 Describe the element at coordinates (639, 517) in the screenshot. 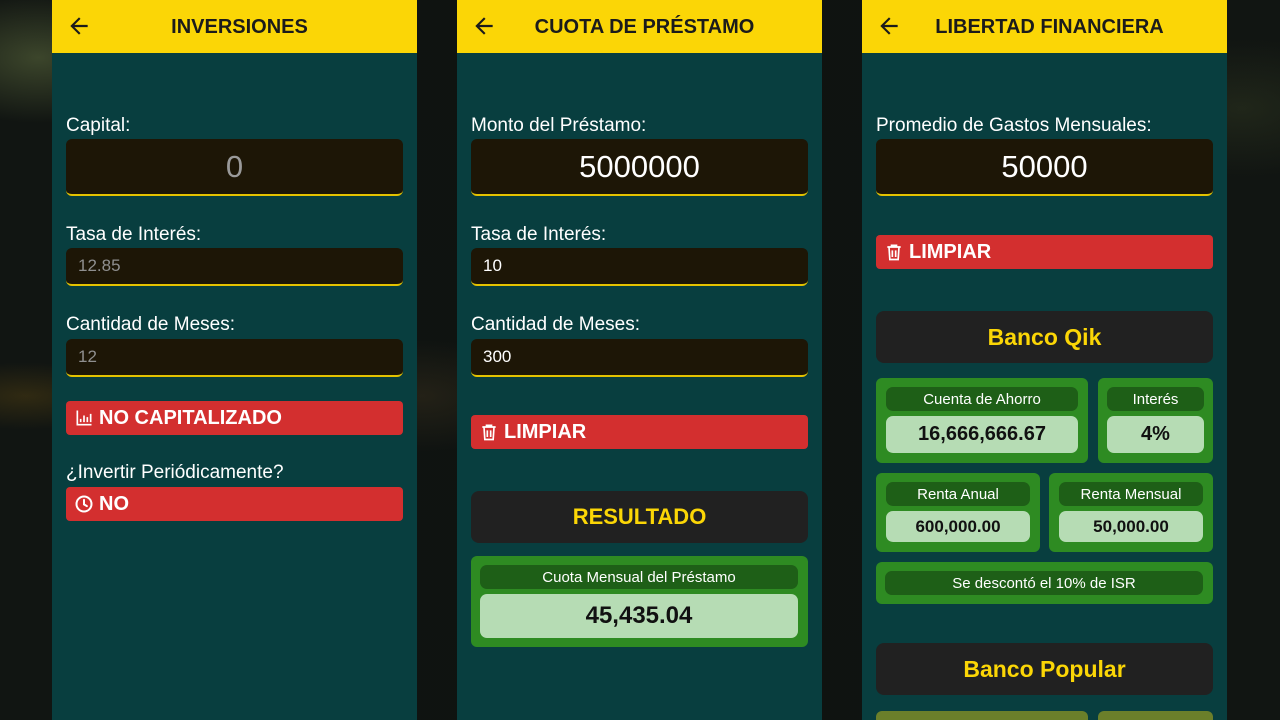

I see `resultado-heading: RESULTADO` at that location.